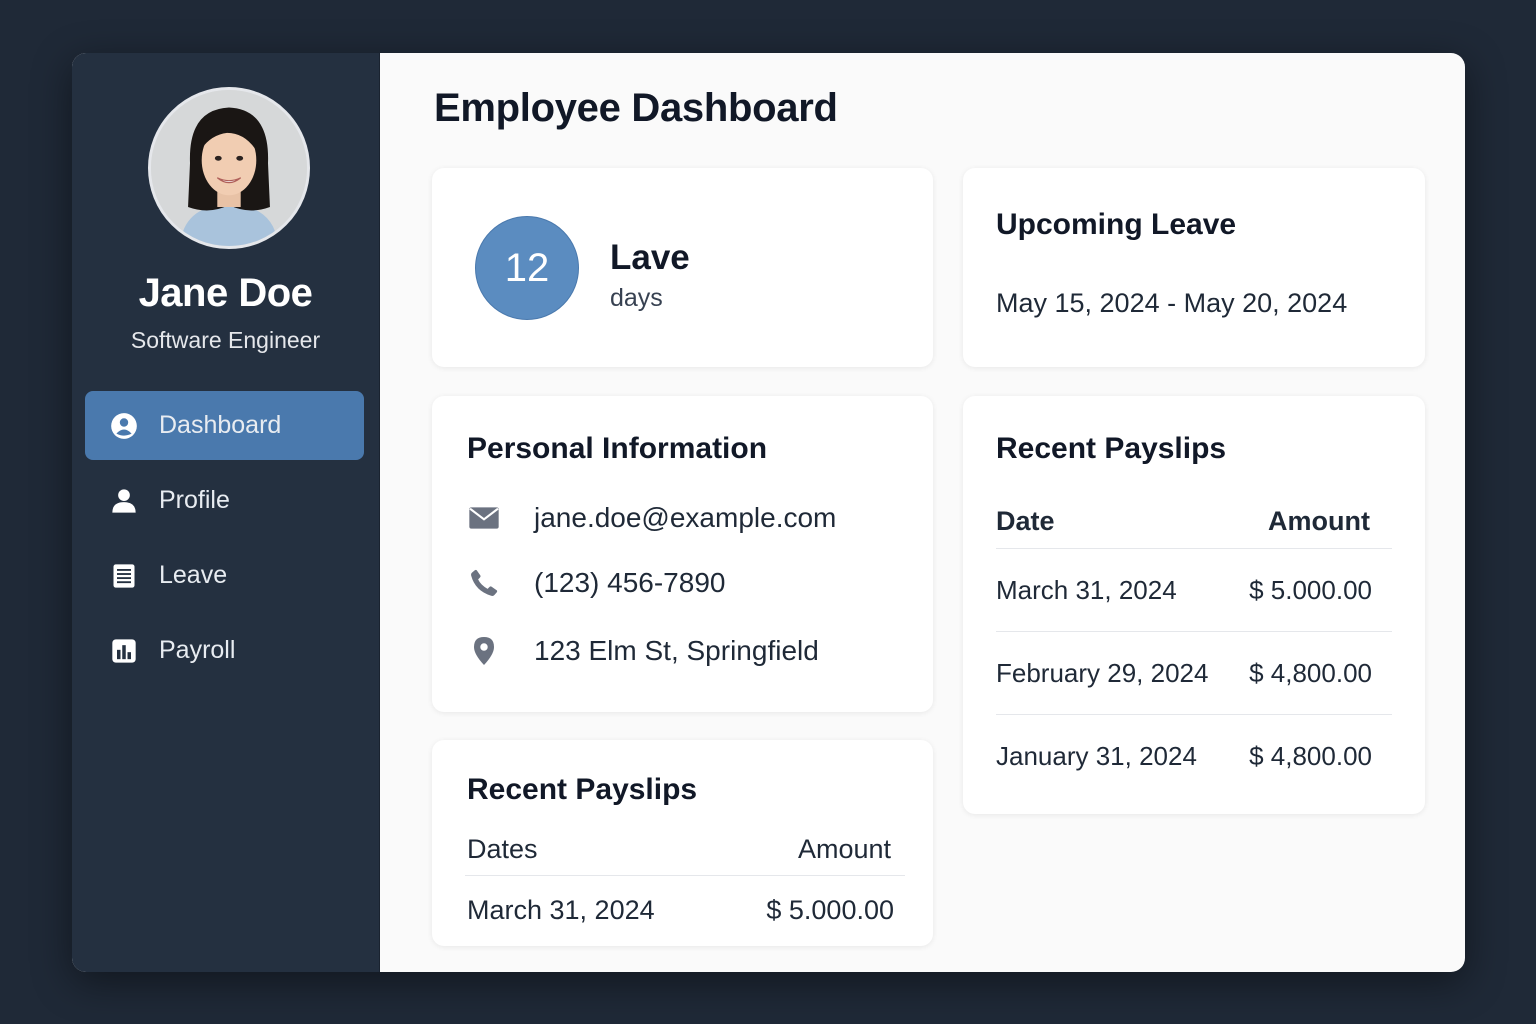 The width and height of the screenshot is (1536, 1024). I want to click on sidebar-item-profile: Profile, so click(224, 500).